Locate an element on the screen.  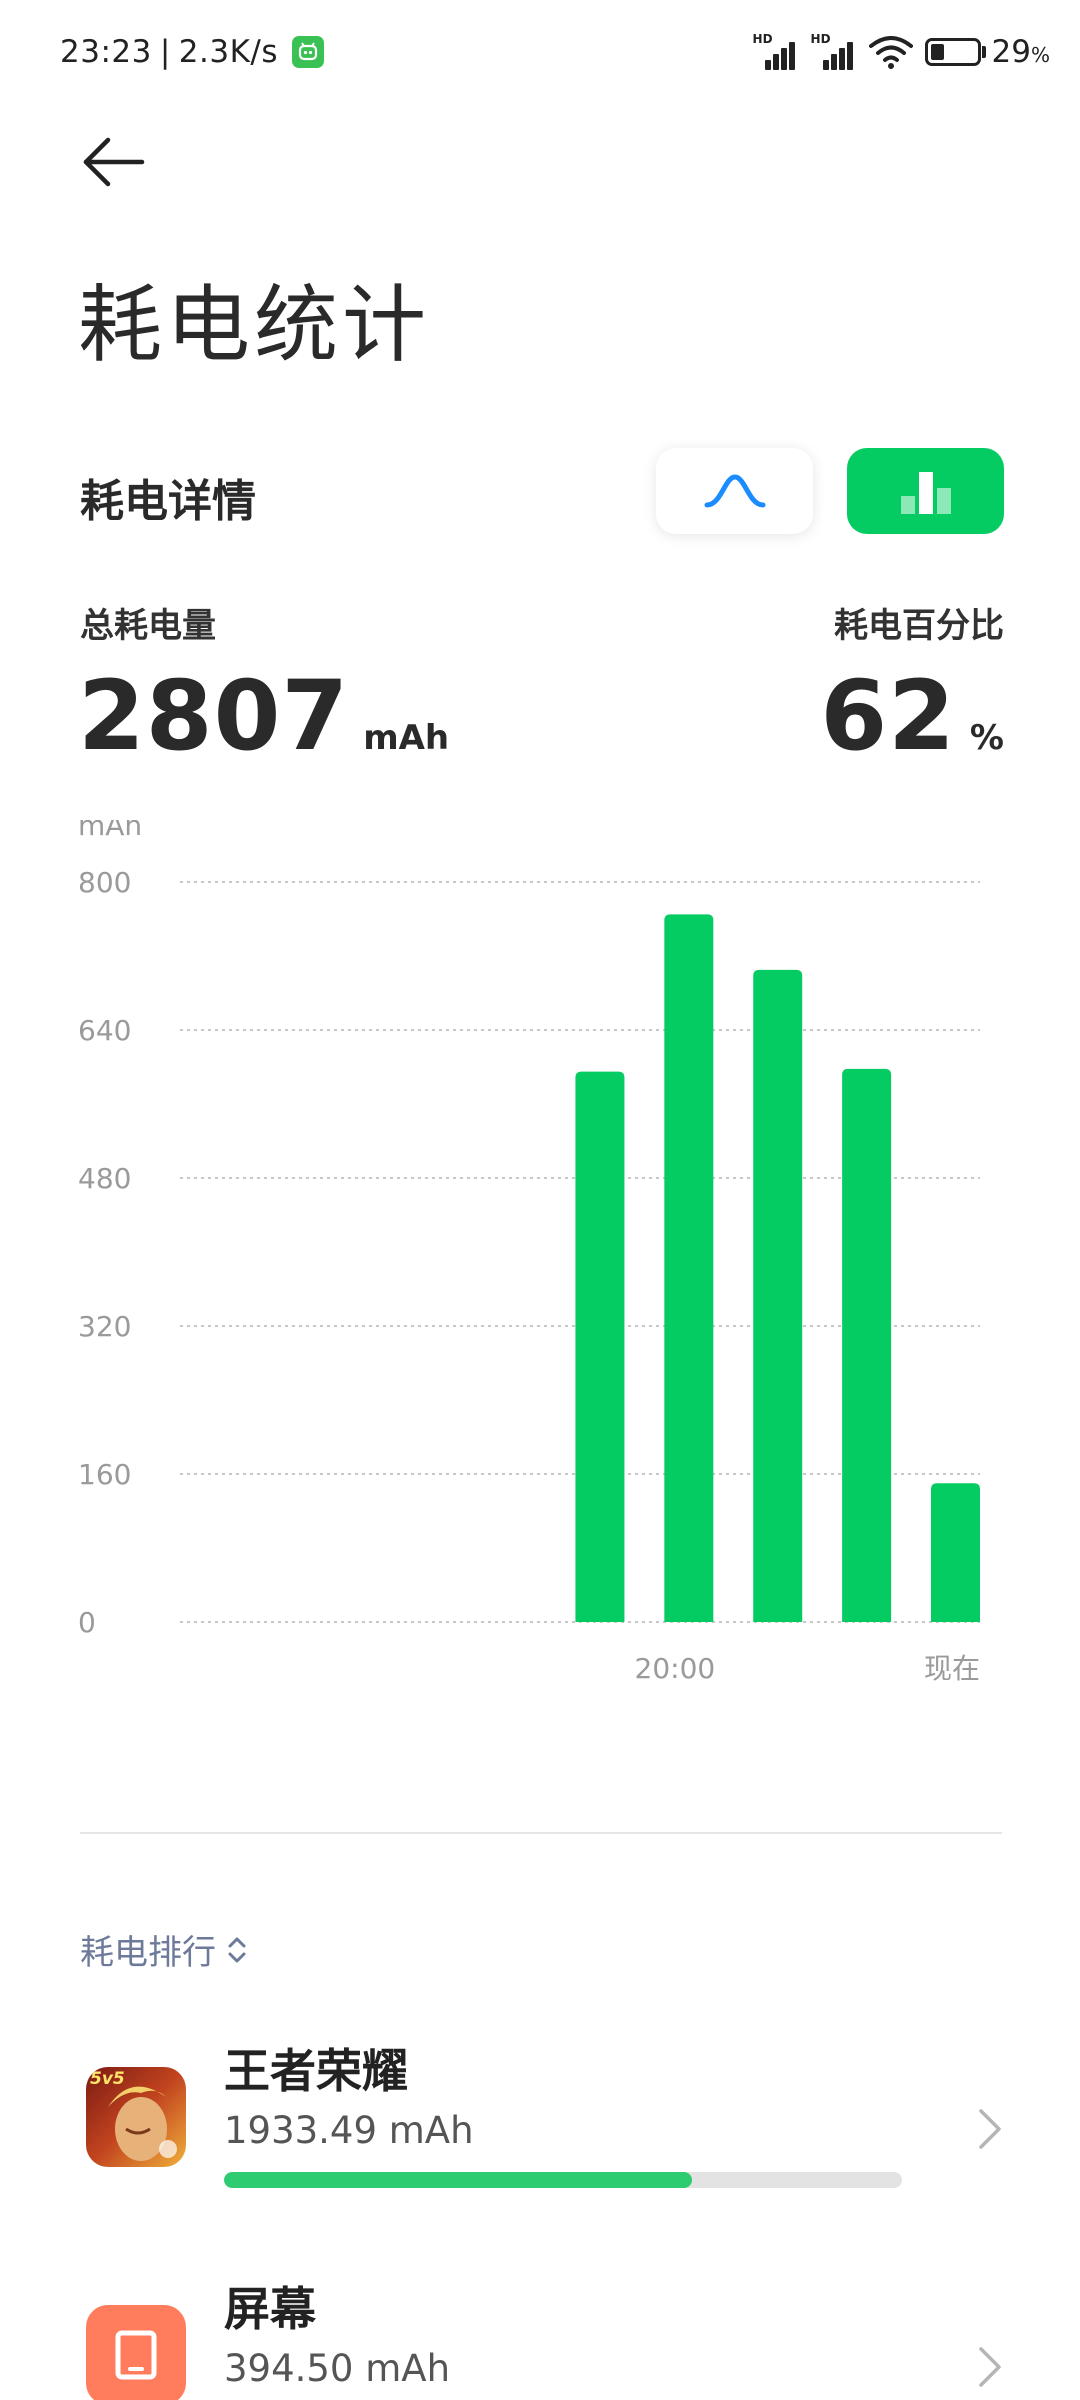
bar-chart-icon is located at coordinates (925, 493).